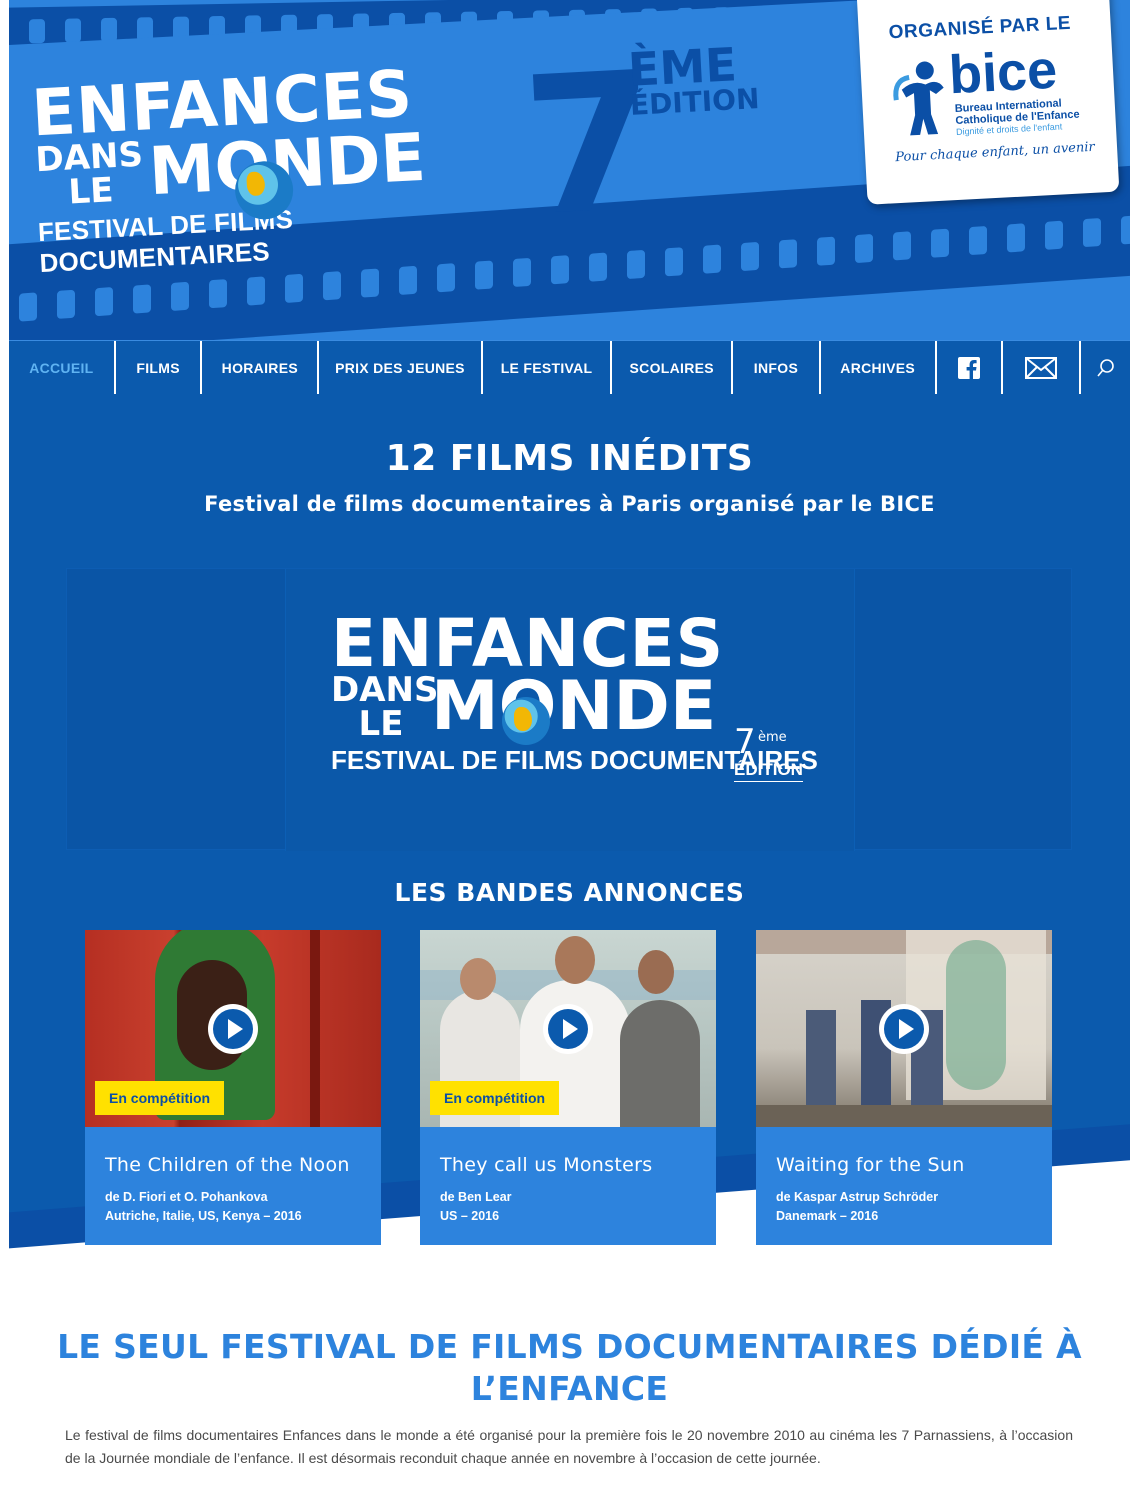 This screenshot has width=1141, height=1497. What do you see at coordinates (569, 892) in the screenshot?
I see `trailers-title: LES BANDES ANNONCES` at bounding box center [569, 892].